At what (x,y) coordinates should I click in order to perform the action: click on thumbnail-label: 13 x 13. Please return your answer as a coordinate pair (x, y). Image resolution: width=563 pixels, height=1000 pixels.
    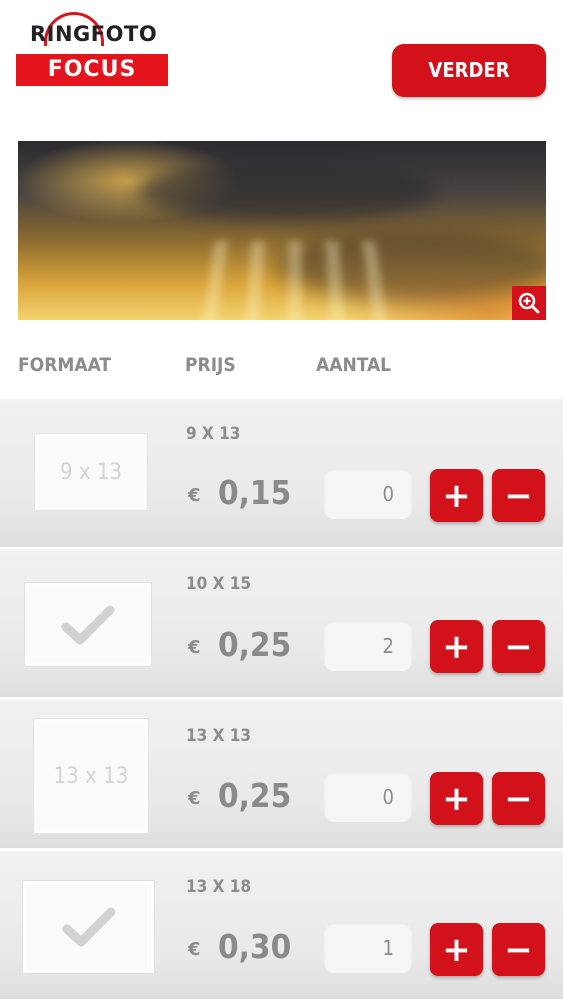
    Looking at the image, I should click on (91, 776).